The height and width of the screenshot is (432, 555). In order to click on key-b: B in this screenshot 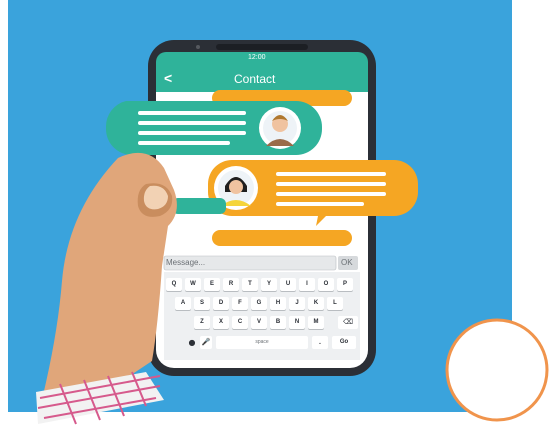, I will do `click(278, 322)`.